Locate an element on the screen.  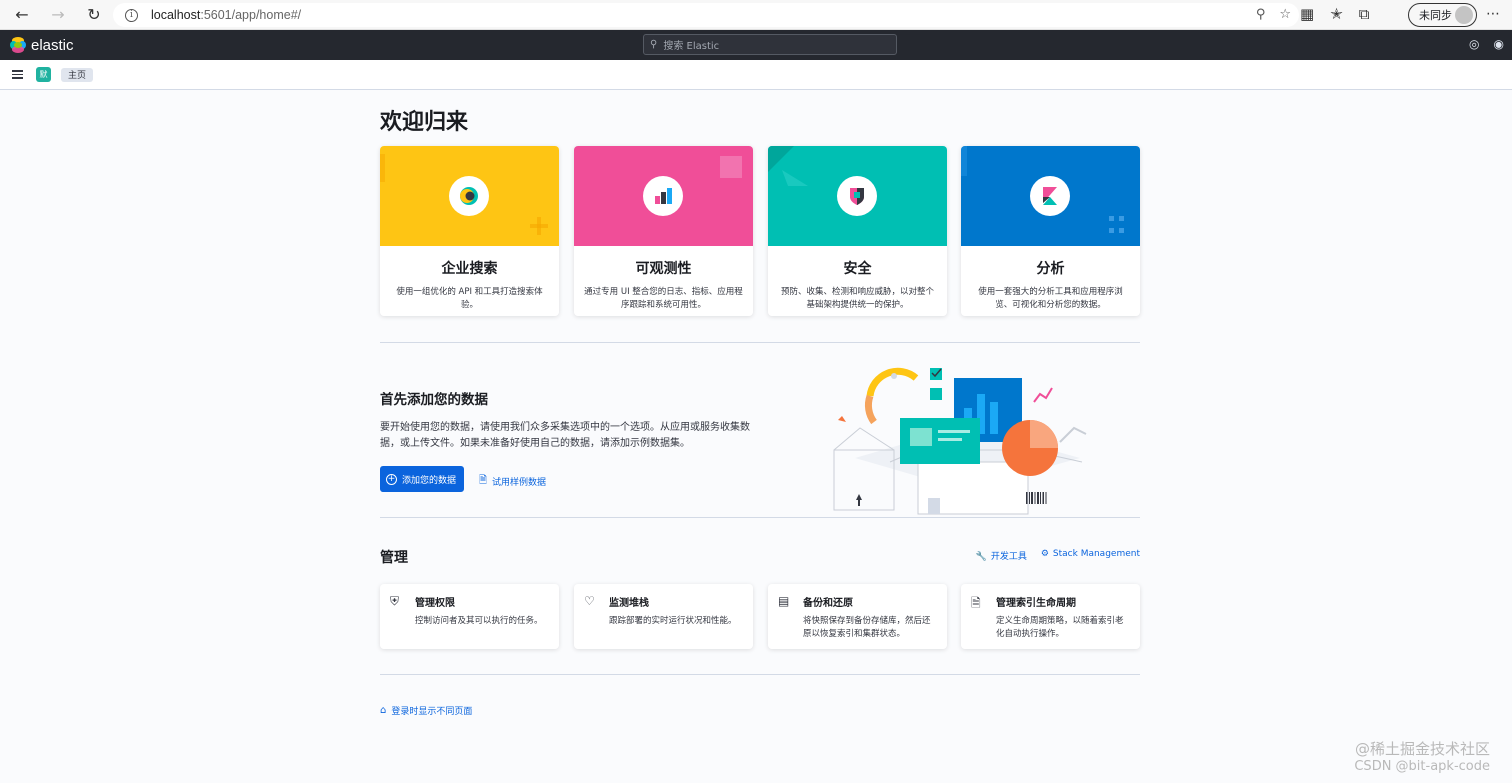
global-search-input: ⚲ 搜索 Elastic is located at coordinates (770, 44).